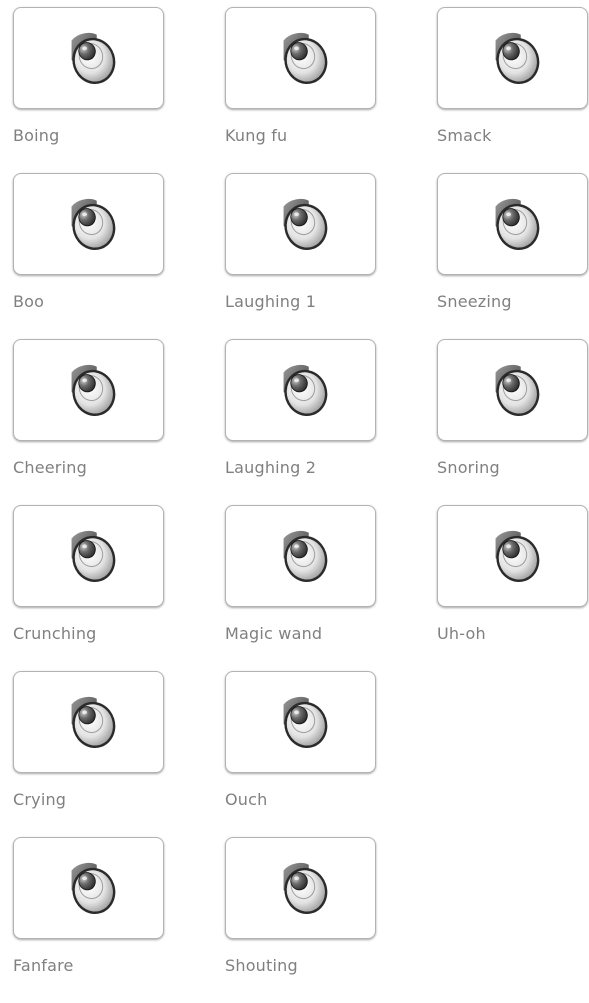 This screenshot has height=1003, width=589. I want to click on sound-label: Kung fu, so click(256, 135).